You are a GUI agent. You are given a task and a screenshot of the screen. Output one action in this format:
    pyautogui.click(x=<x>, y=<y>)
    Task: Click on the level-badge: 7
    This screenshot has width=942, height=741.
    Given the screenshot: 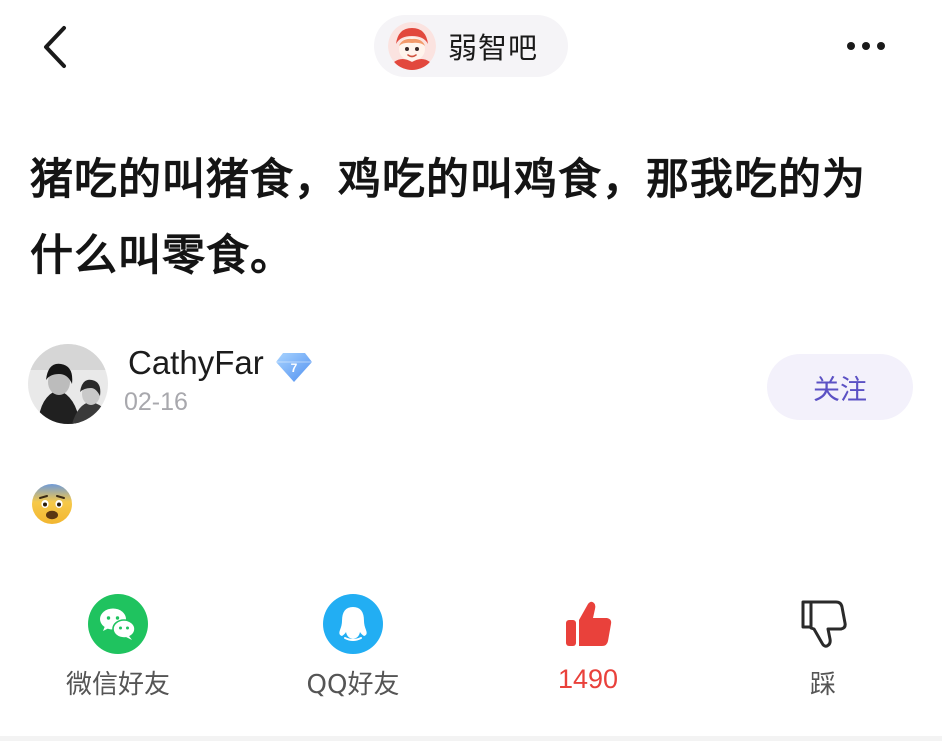 What is the action you would take?
    pyautogui.click(x=294, y=367)
    